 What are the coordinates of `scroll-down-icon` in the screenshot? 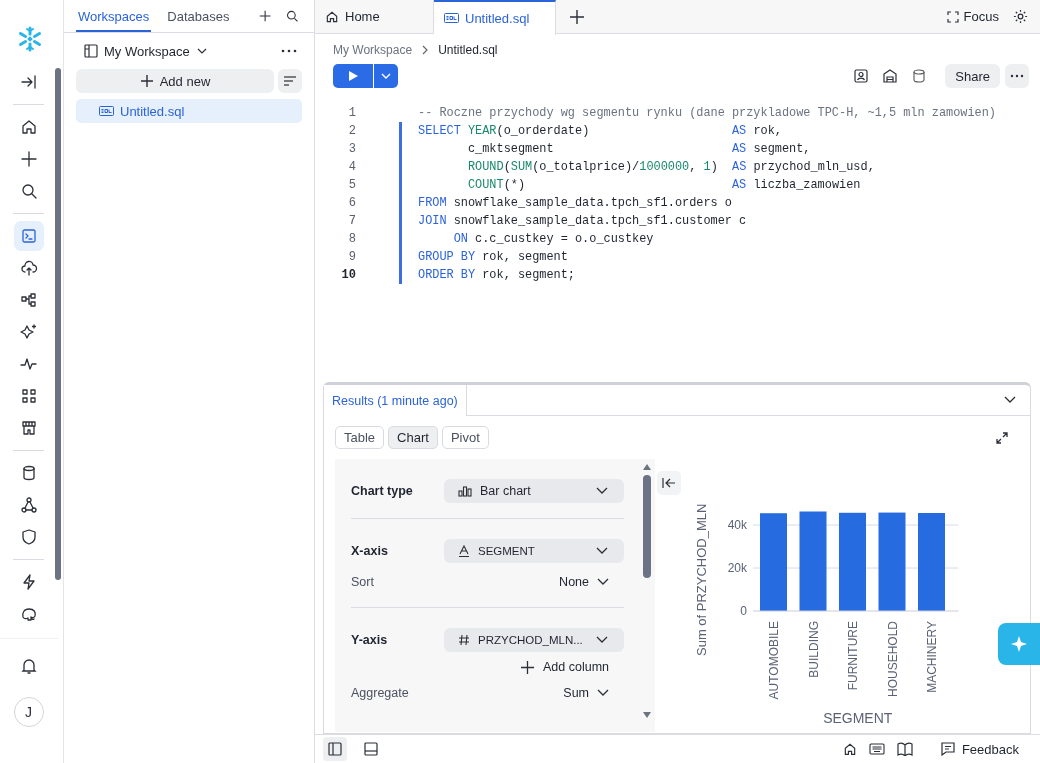 It's located at (647, 715).